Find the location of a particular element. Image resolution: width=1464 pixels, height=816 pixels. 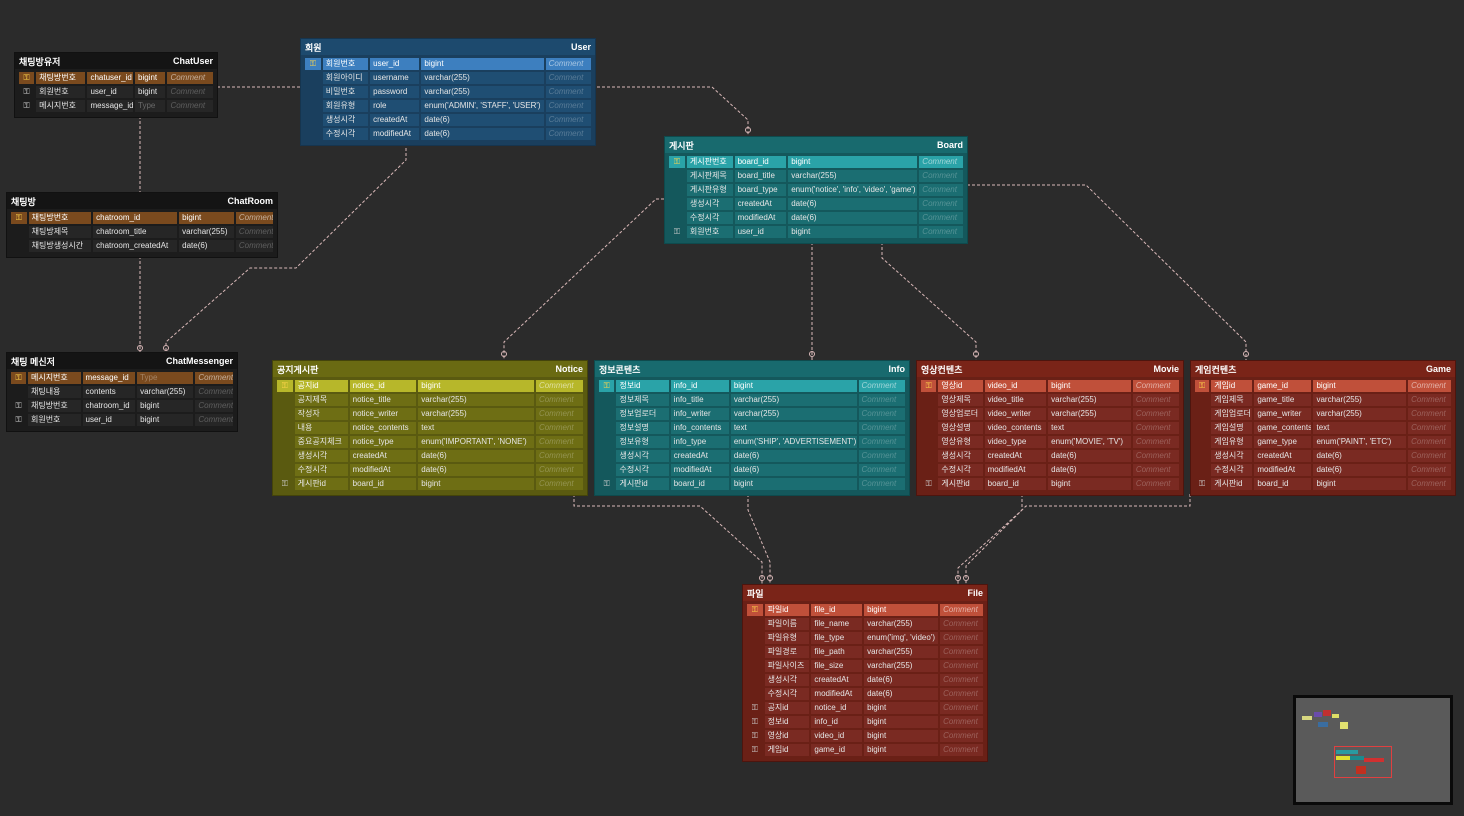

column-row: 공지제목 notice_title varchar(255) Comment is located at coordinates (430, 400).